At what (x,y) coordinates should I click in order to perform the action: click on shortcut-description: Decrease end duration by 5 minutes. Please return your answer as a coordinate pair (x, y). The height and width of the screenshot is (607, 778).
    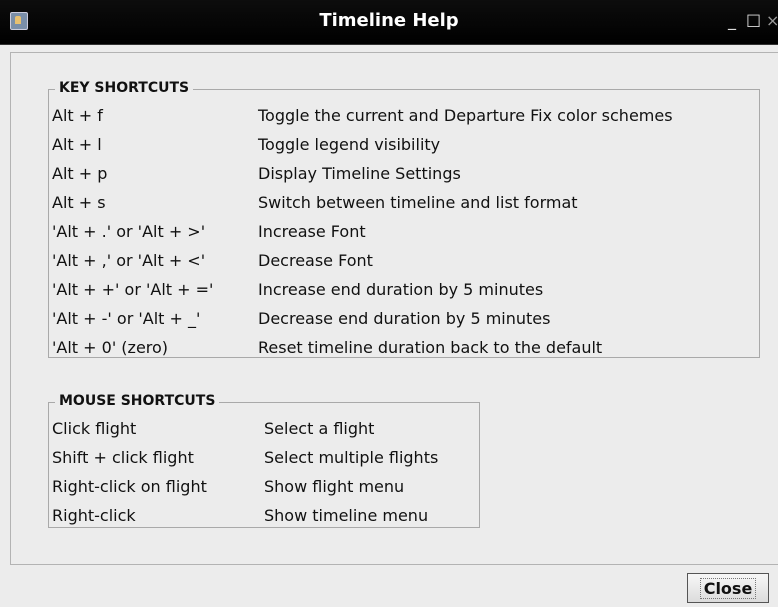
    Looking at the image, I should click on (404, 318).